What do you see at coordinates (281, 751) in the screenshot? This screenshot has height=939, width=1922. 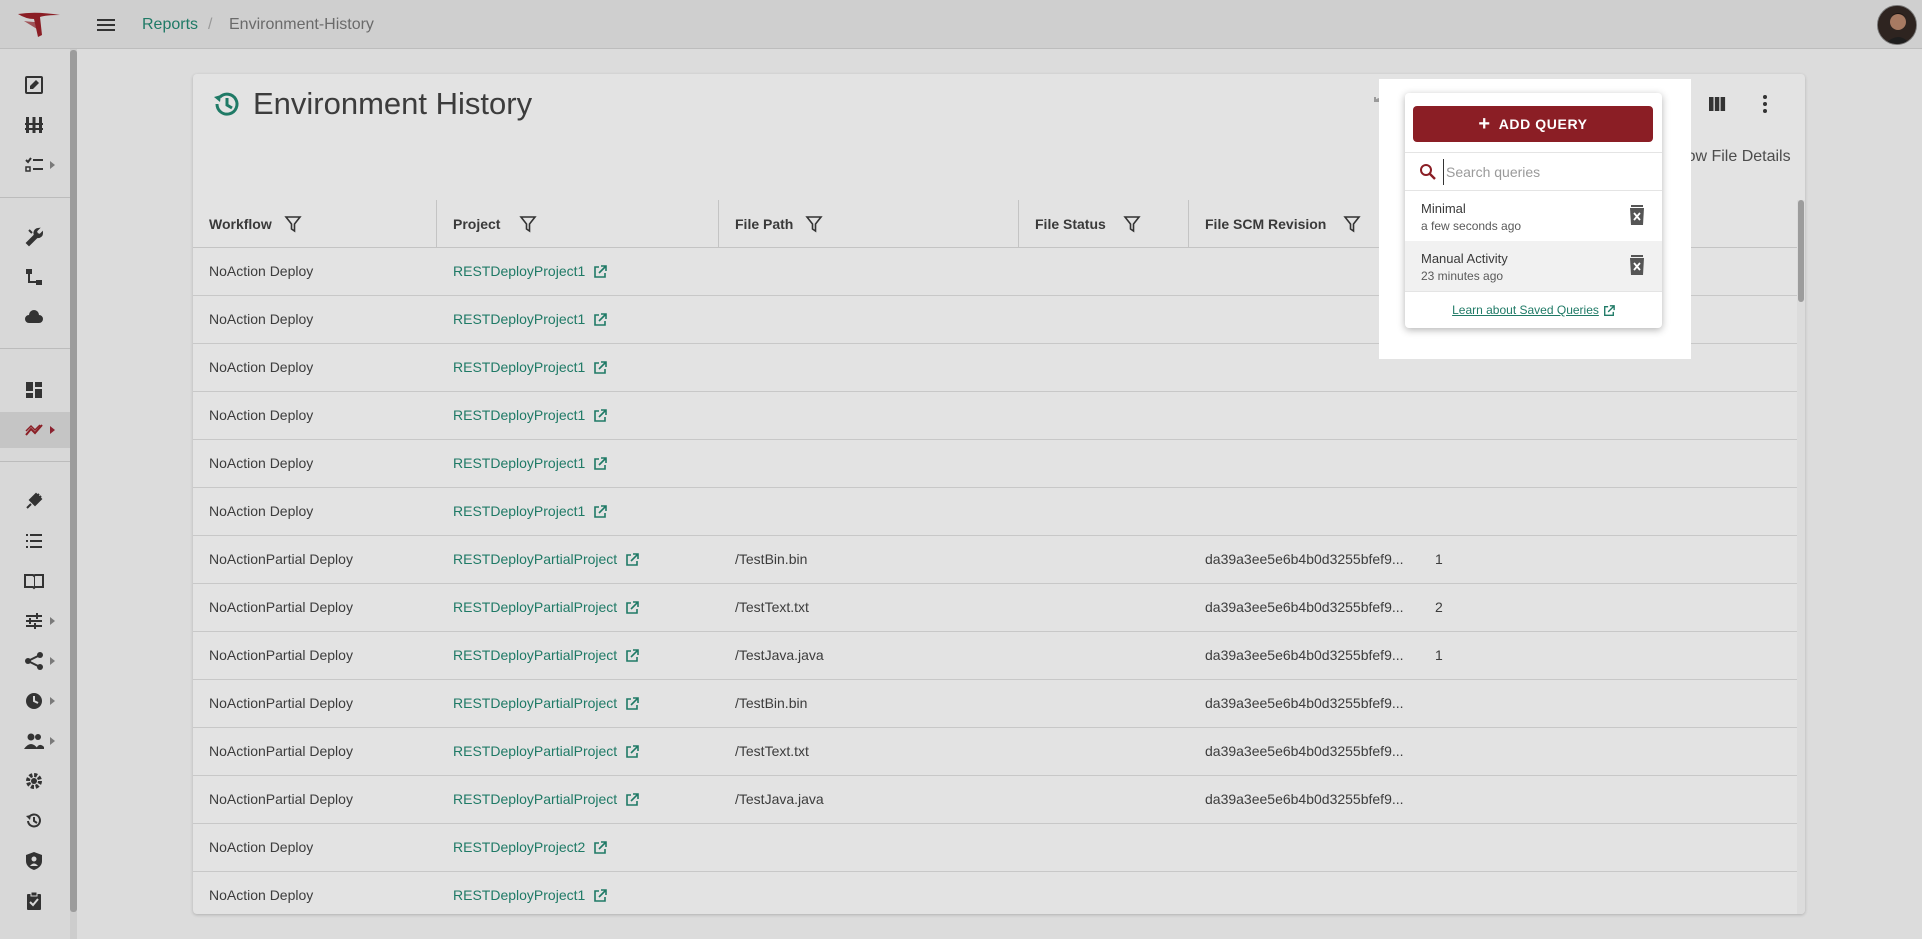 I see `cell-workflow-text: NoActionPartial Deploy` at bounding box center [281, 751].